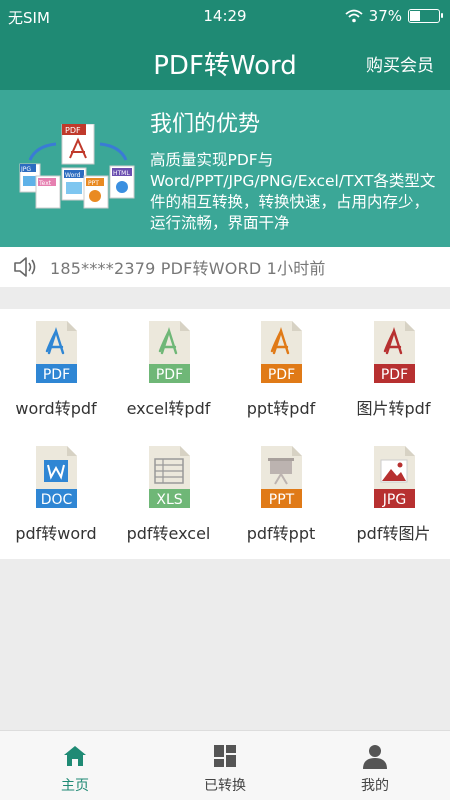 This screenshot has width=450, height=800. What do you see at coordinates (385, 16) in the screenshot?
I see `battery-percent: 37%` at bounding box center [385, 16].